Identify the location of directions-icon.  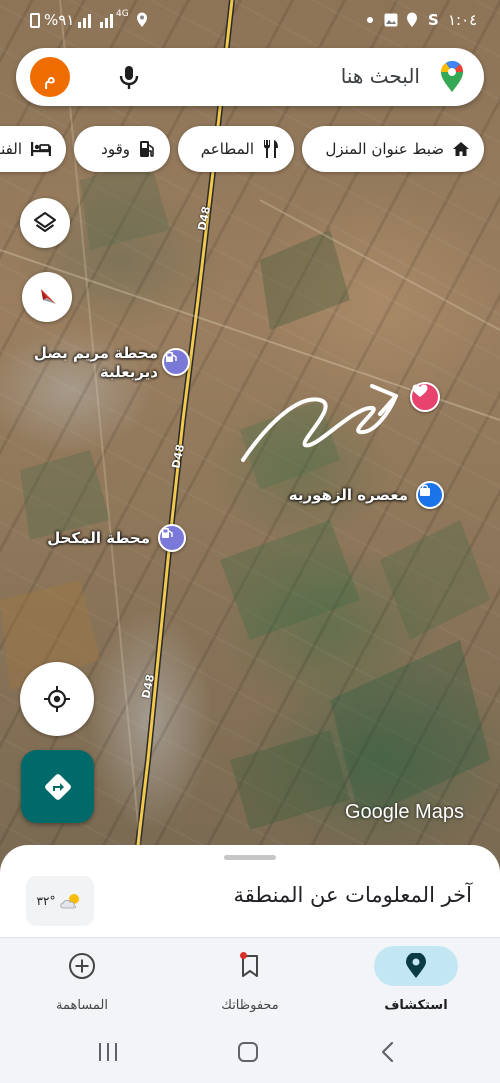
(57, 786).